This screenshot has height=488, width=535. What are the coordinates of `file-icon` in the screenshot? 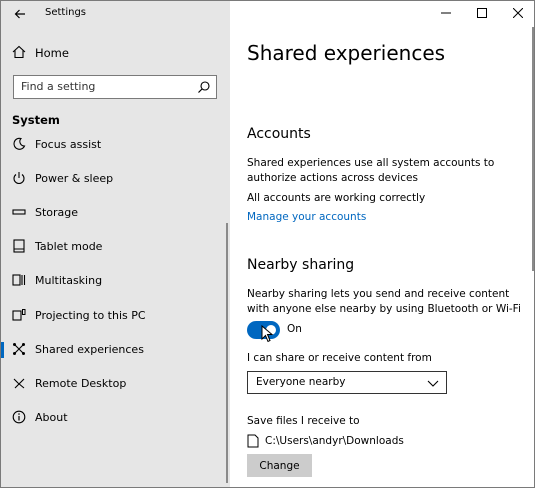 It's located at (253, 441).